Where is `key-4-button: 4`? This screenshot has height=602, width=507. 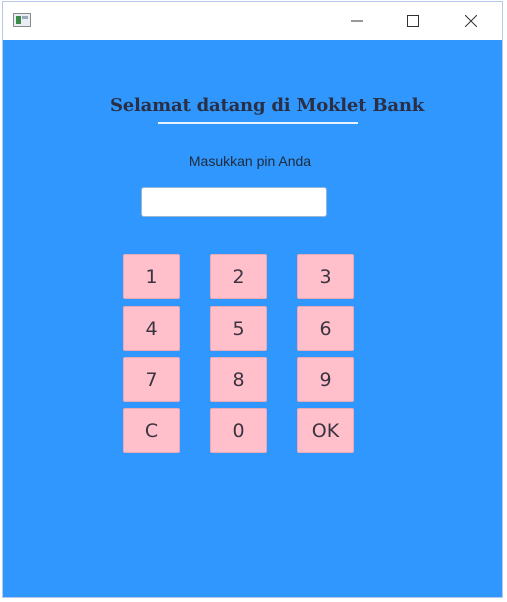
key-4-button: 4 is located at coordinates (151, 328).